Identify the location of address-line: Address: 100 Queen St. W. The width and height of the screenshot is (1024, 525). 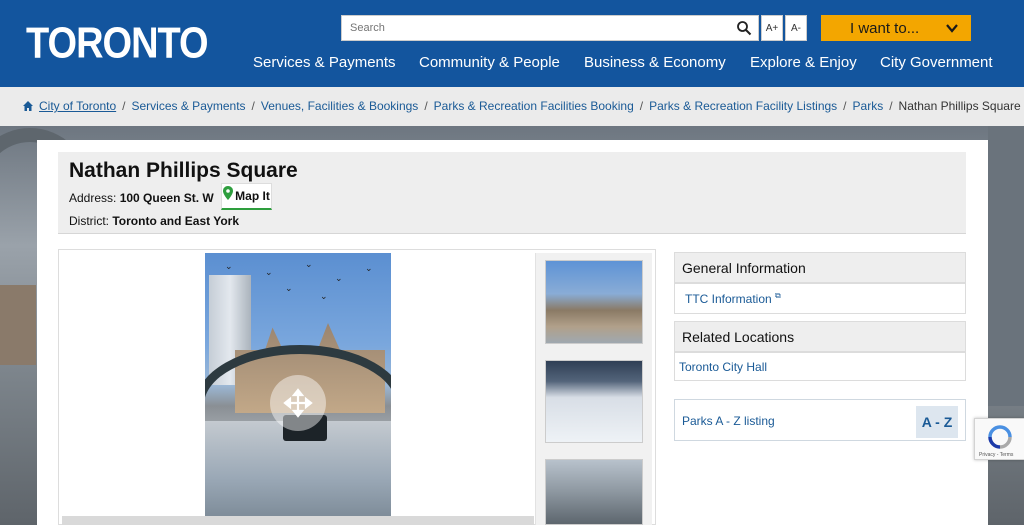
(141, 198).